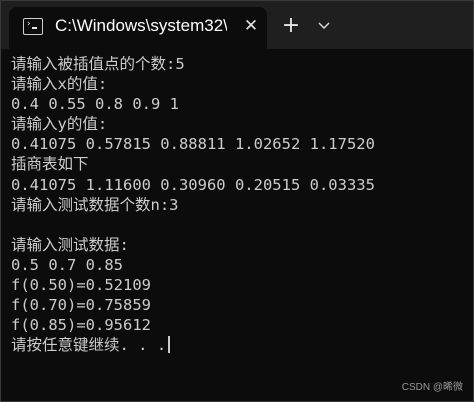 This screenshot has height=402, width=474. I want to click on new-tab-button: +, so click(291, 26).